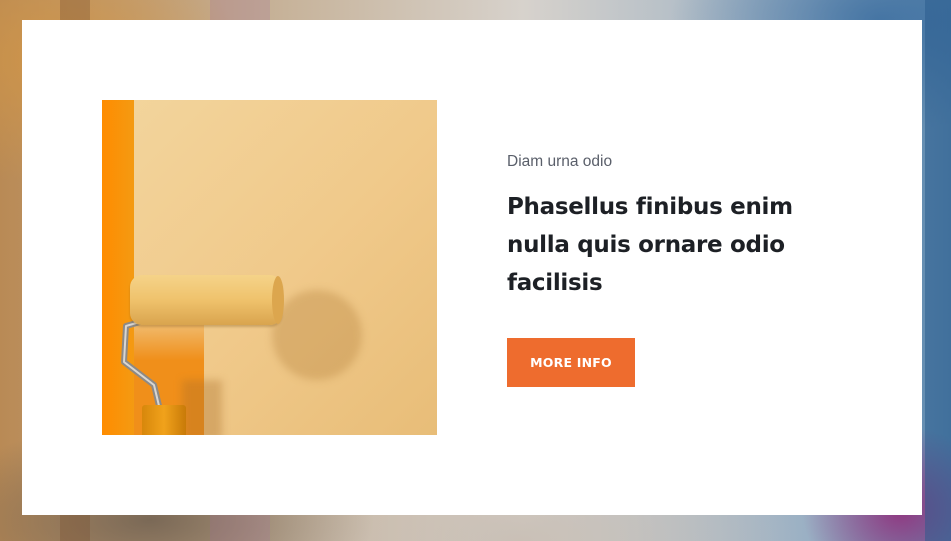 The width and height of the screenshot is (951, 541). What do you see at coordinates (571, 362) in the screenshot?
I see `more-info-button: MORE INFO` at bounding box center [571, 362].